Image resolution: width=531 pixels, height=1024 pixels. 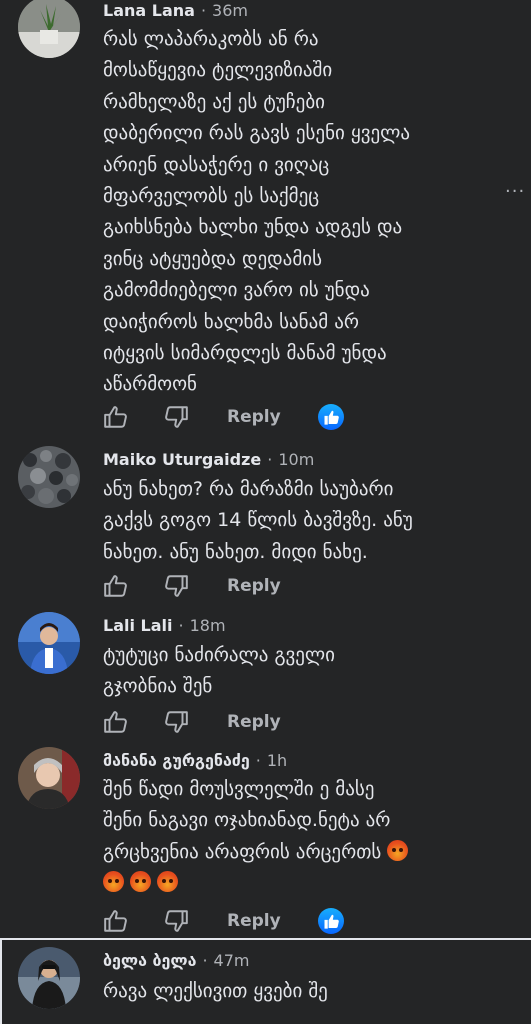 I want to click on comment-line: რას ლაპარაკობს ან რა, so click(x=211, y=39).